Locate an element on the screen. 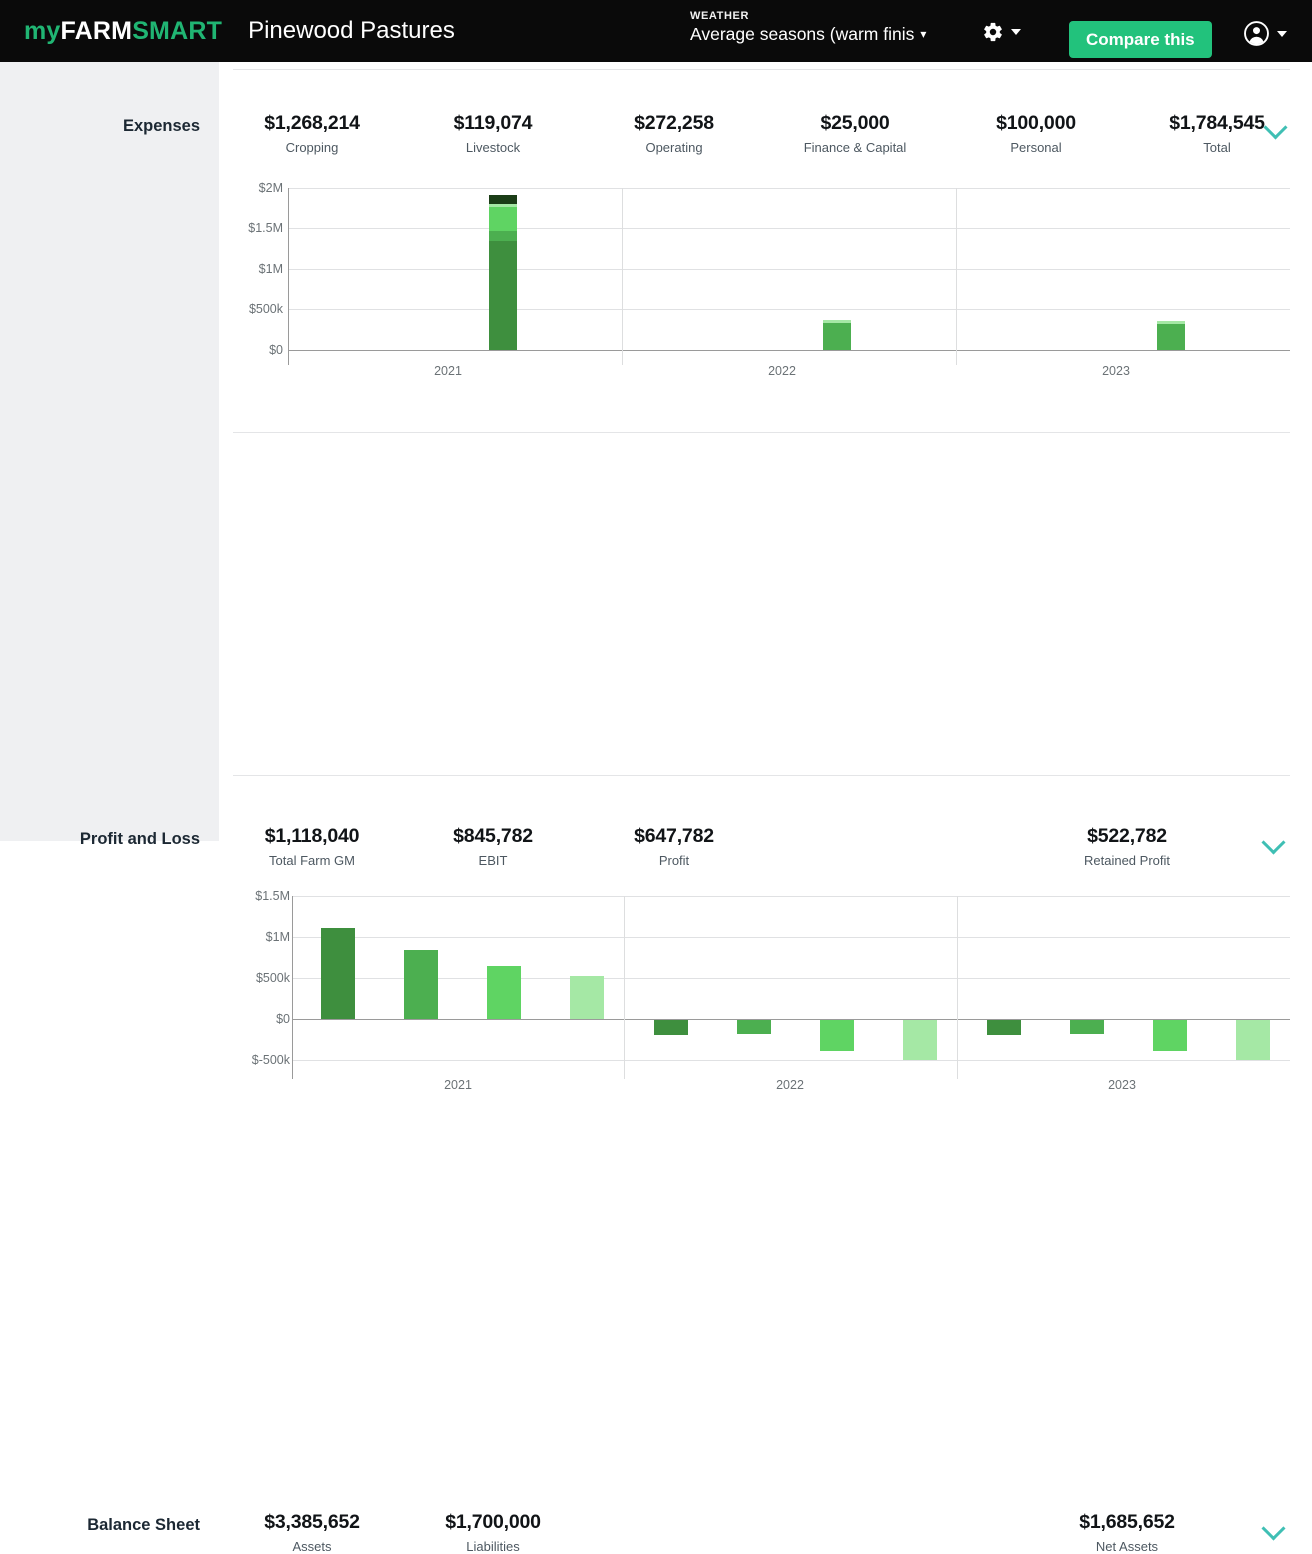 This screenshot has width=1312, height=1554. weather-label: WEATHER is located at coordinates (719, 16).